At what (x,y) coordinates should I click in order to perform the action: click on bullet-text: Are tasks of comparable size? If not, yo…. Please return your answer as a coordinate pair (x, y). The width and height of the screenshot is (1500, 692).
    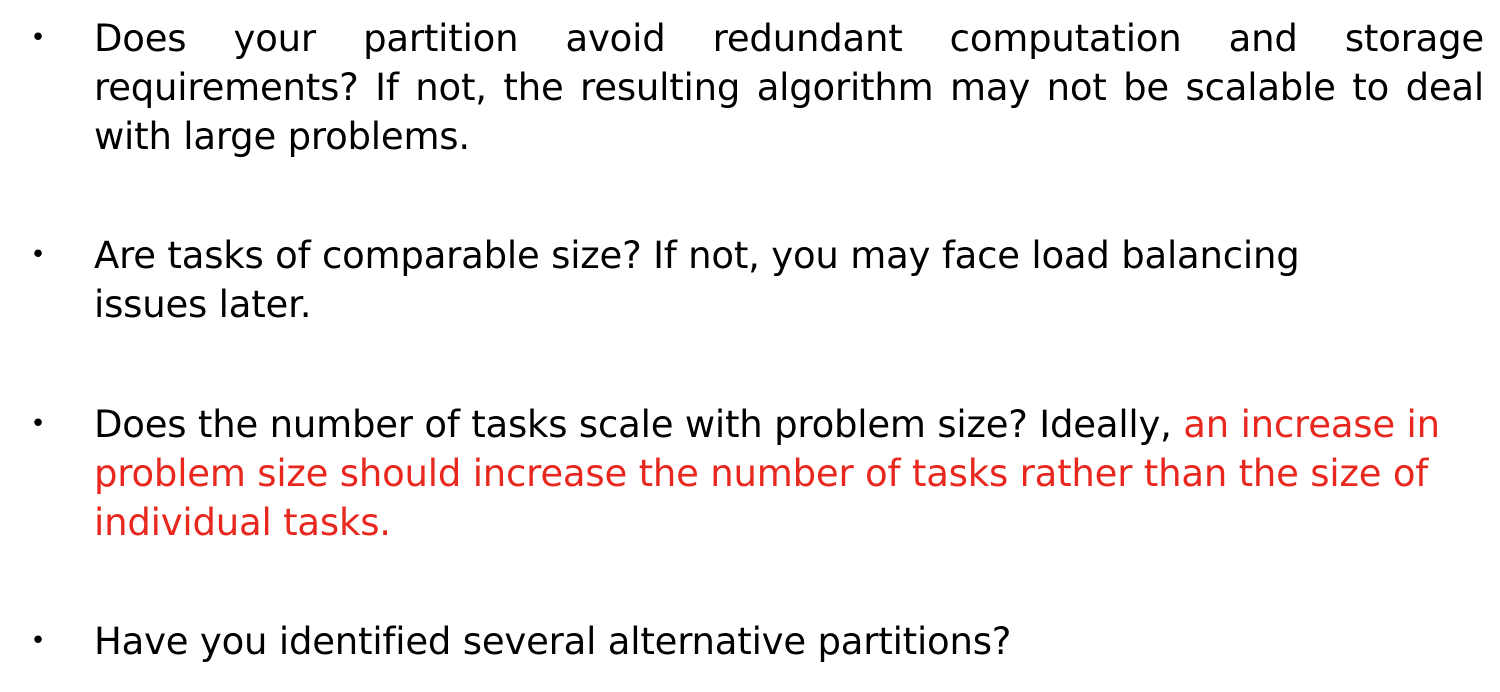
    Looking at the image, I should click on (697, 280).